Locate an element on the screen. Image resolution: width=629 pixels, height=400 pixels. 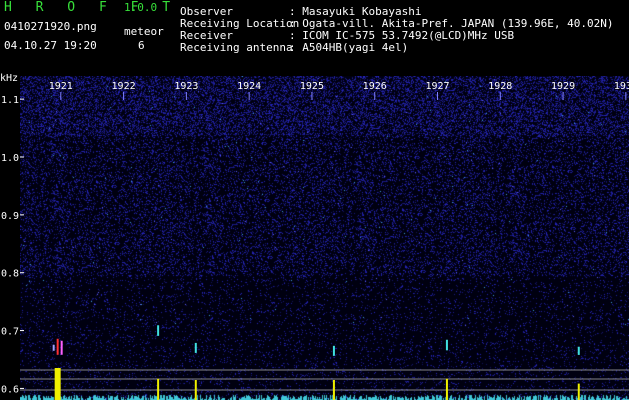
x-tick-label: 1928 is located at coordinates (500, 86).